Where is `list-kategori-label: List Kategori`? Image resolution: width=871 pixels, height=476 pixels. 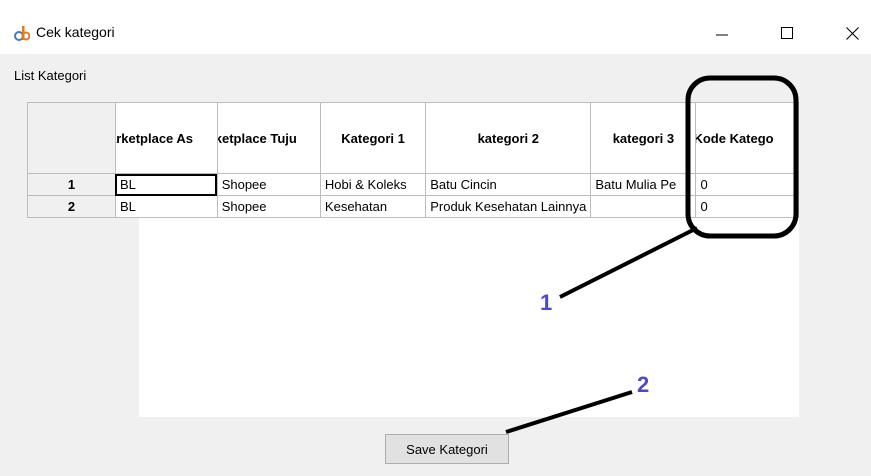 list-kategori-label: List Kategori is located at coordinates (50, 75).